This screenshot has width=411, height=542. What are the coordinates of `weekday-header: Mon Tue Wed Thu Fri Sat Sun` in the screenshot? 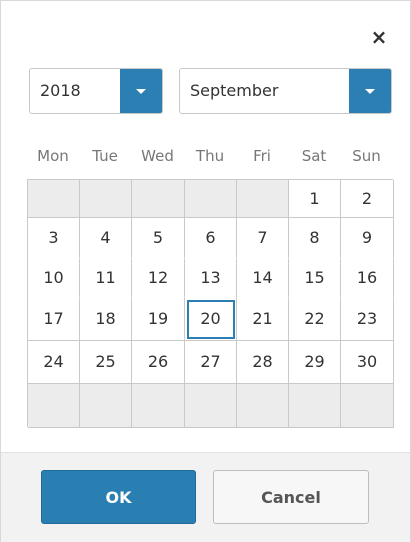 It's located at (210, 156).